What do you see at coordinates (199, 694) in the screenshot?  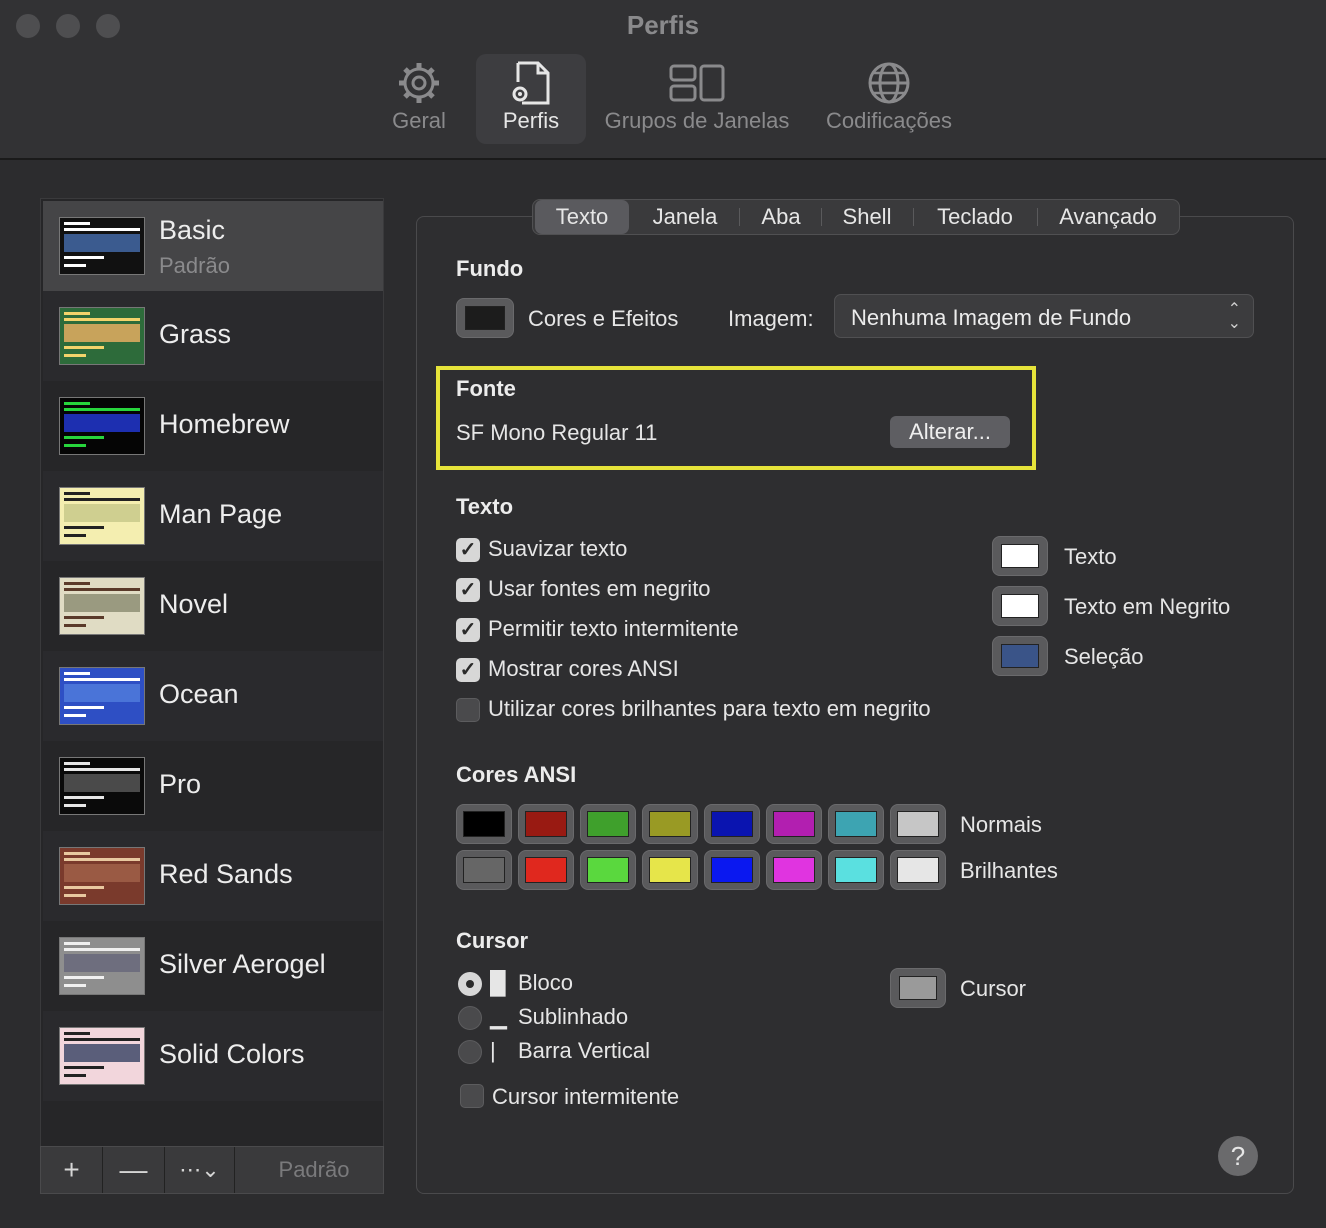 I see `profile-name: Ocean` at bounding box center [199, 694].